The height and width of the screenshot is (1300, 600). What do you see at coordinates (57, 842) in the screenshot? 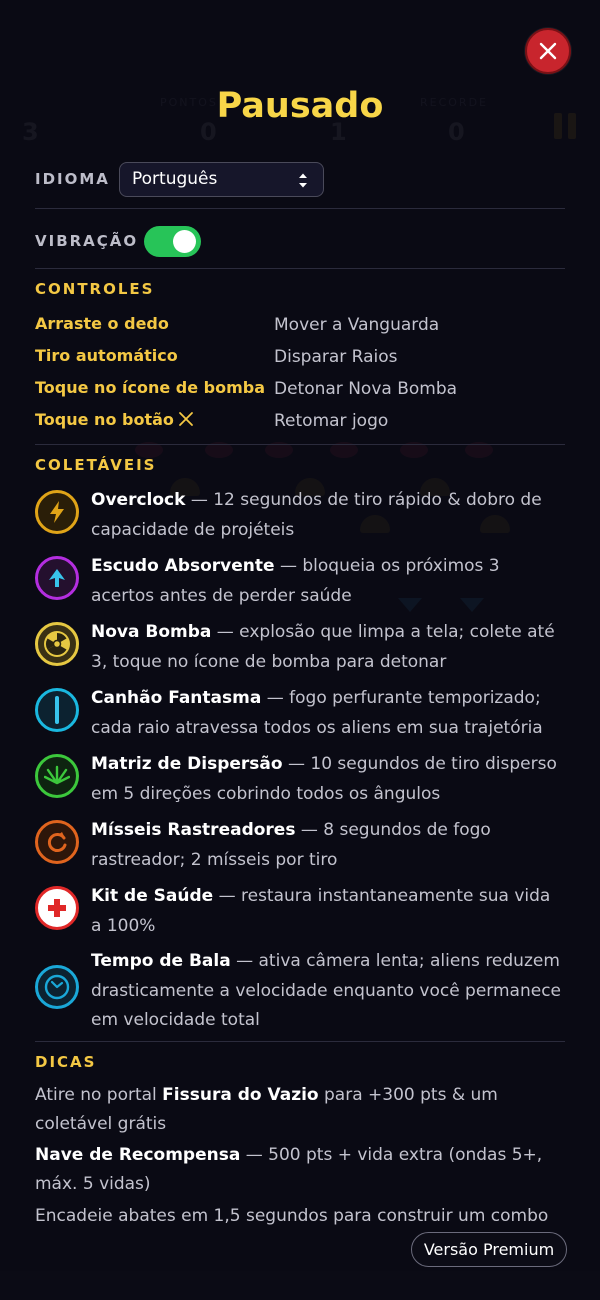
I see `homing-missile-icon` at bounding box center [57, 842].